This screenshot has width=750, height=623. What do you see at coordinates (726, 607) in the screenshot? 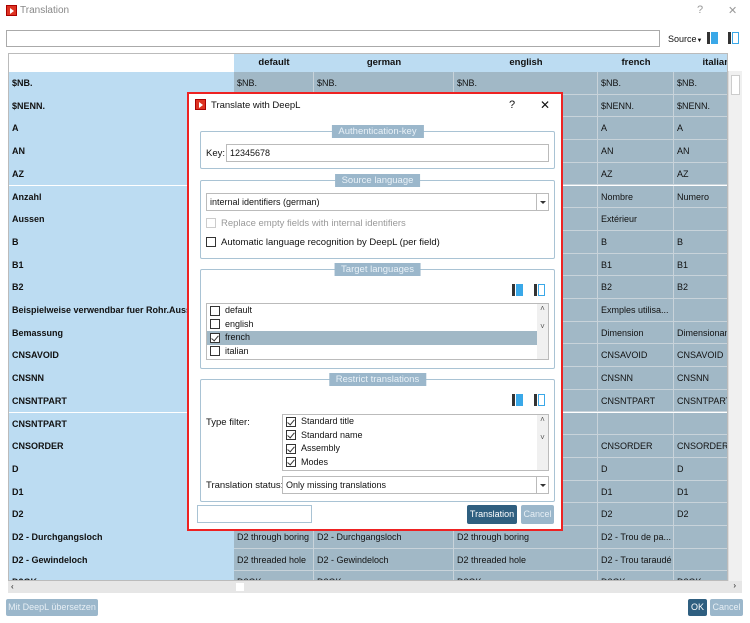
I see `cancel-button: Cancel` at bounding box center [726, 607].